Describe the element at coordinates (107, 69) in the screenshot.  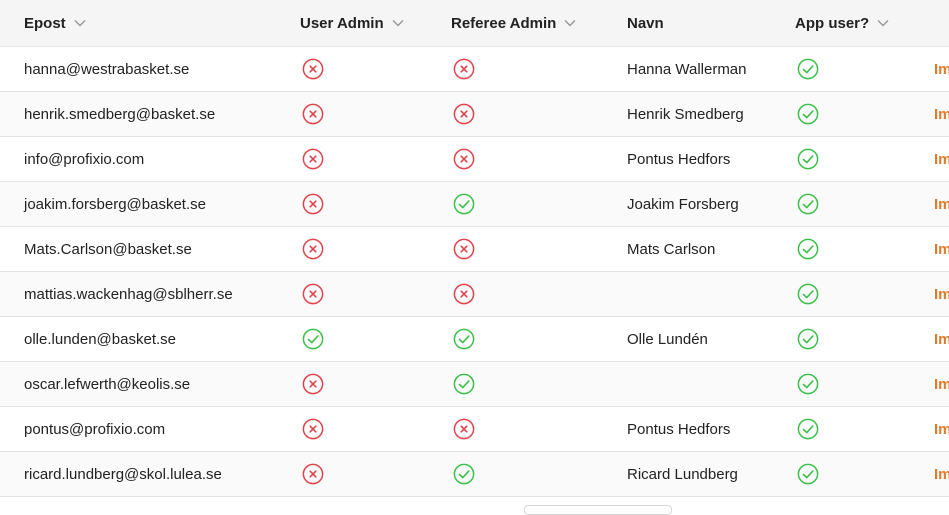
I see `email-cell: hanna@westrabasket.se` at that location.